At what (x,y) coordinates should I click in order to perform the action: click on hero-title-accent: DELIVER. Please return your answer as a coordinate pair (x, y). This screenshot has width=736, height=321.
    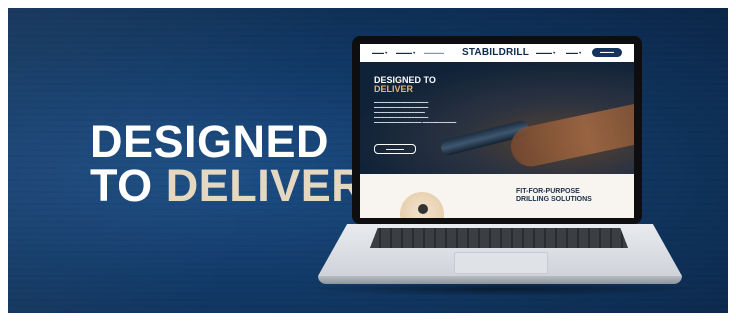
    Looking at the image, I should click on (394, 89).